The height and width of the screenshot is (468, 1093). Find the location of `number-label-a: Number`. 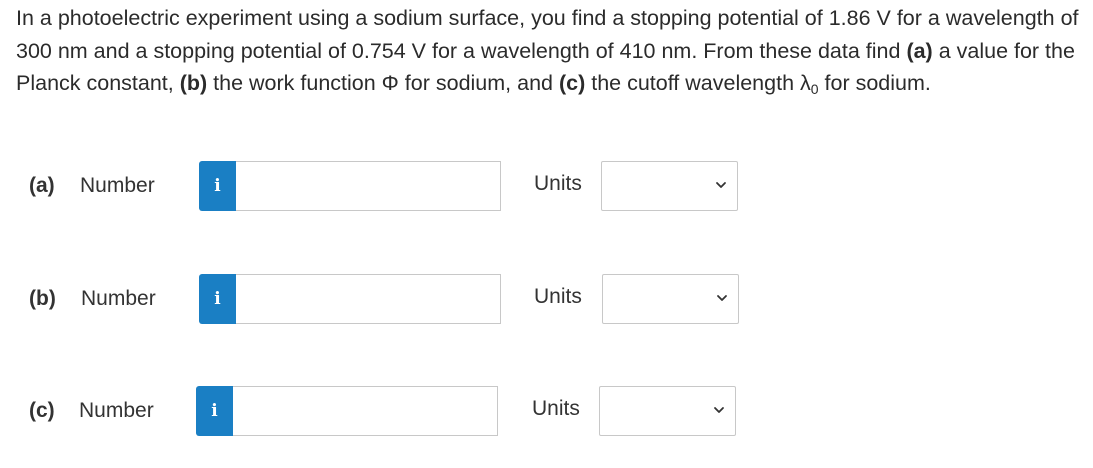

number-label-a: Number is located at coordinates (117, 185).